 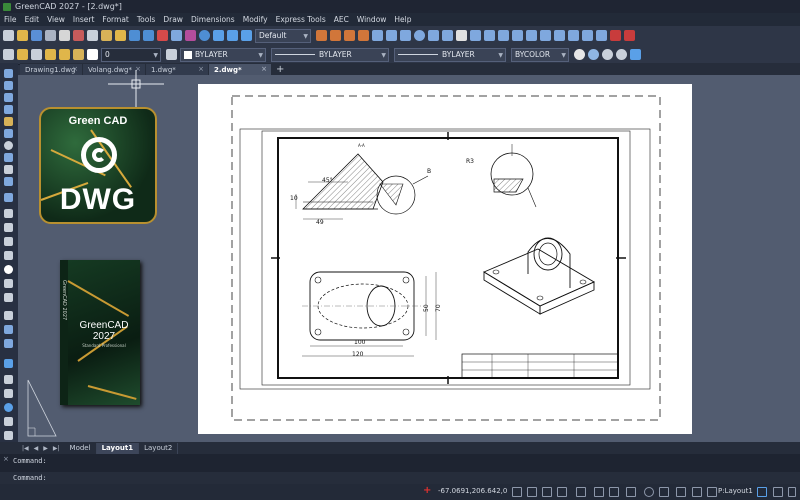 I want to click on arc-tool-icon, so click(x=8, y=133).